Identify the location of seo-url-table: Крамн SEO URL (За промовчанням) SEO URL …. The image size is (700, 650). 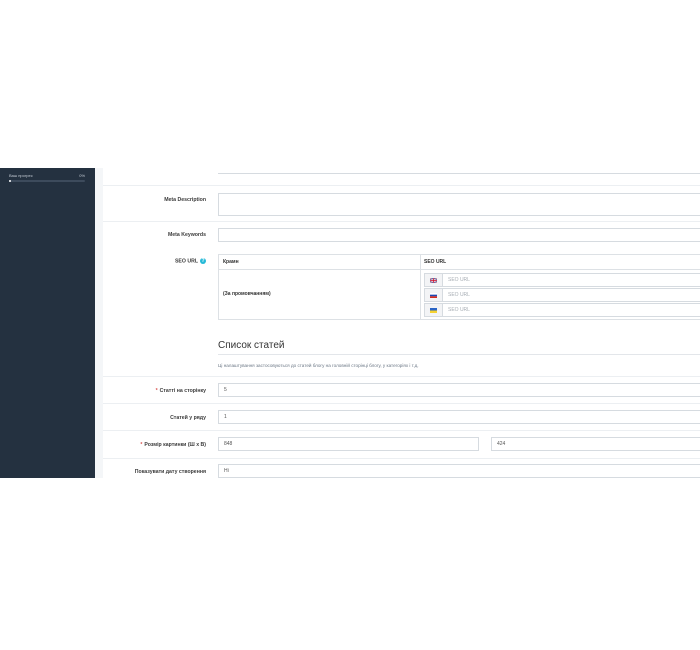
(459, 287).